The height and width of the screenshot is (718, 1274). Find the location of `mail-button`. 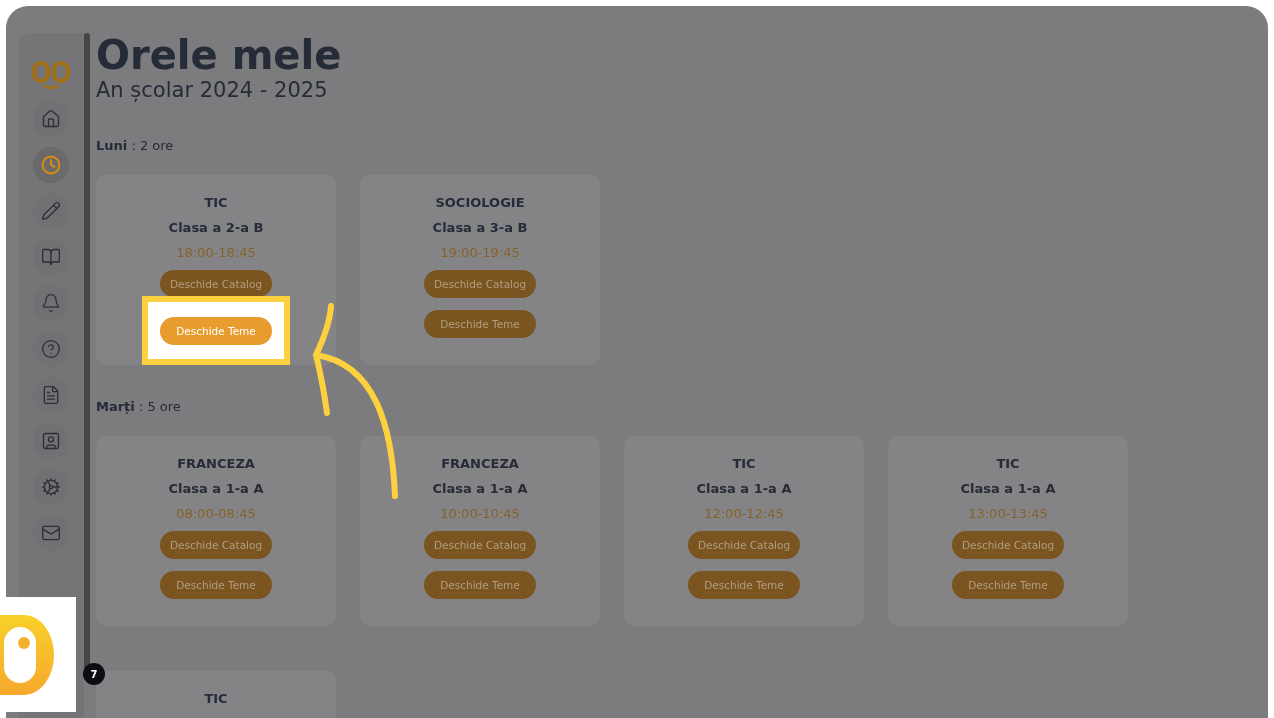

mail-button is located at coordinates (51, 533).